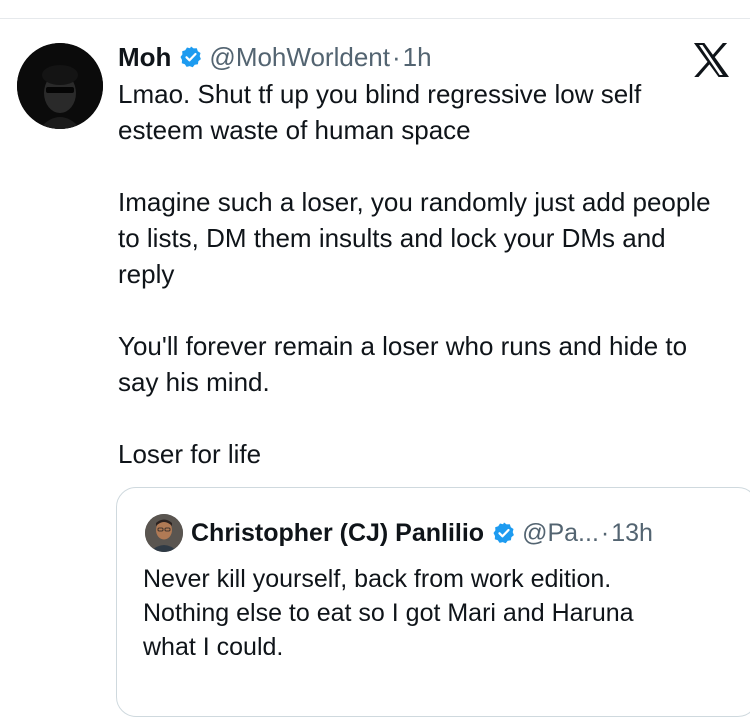 This screenshot has height=717, width=750. I want to click on quoted-author-avatar, so click(164, 533).